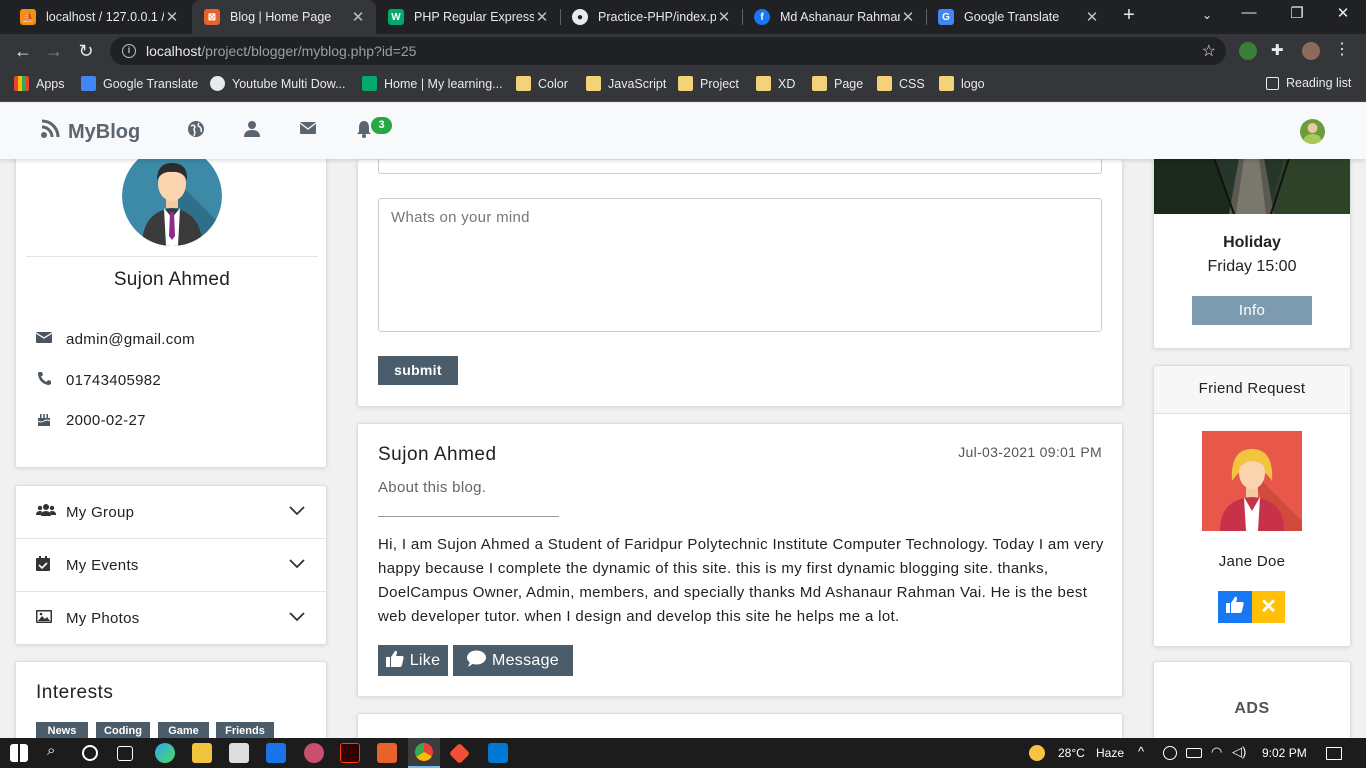  Describe the element at coordinates (459, 753) in the screenshot. I see `git-icon` at that location.